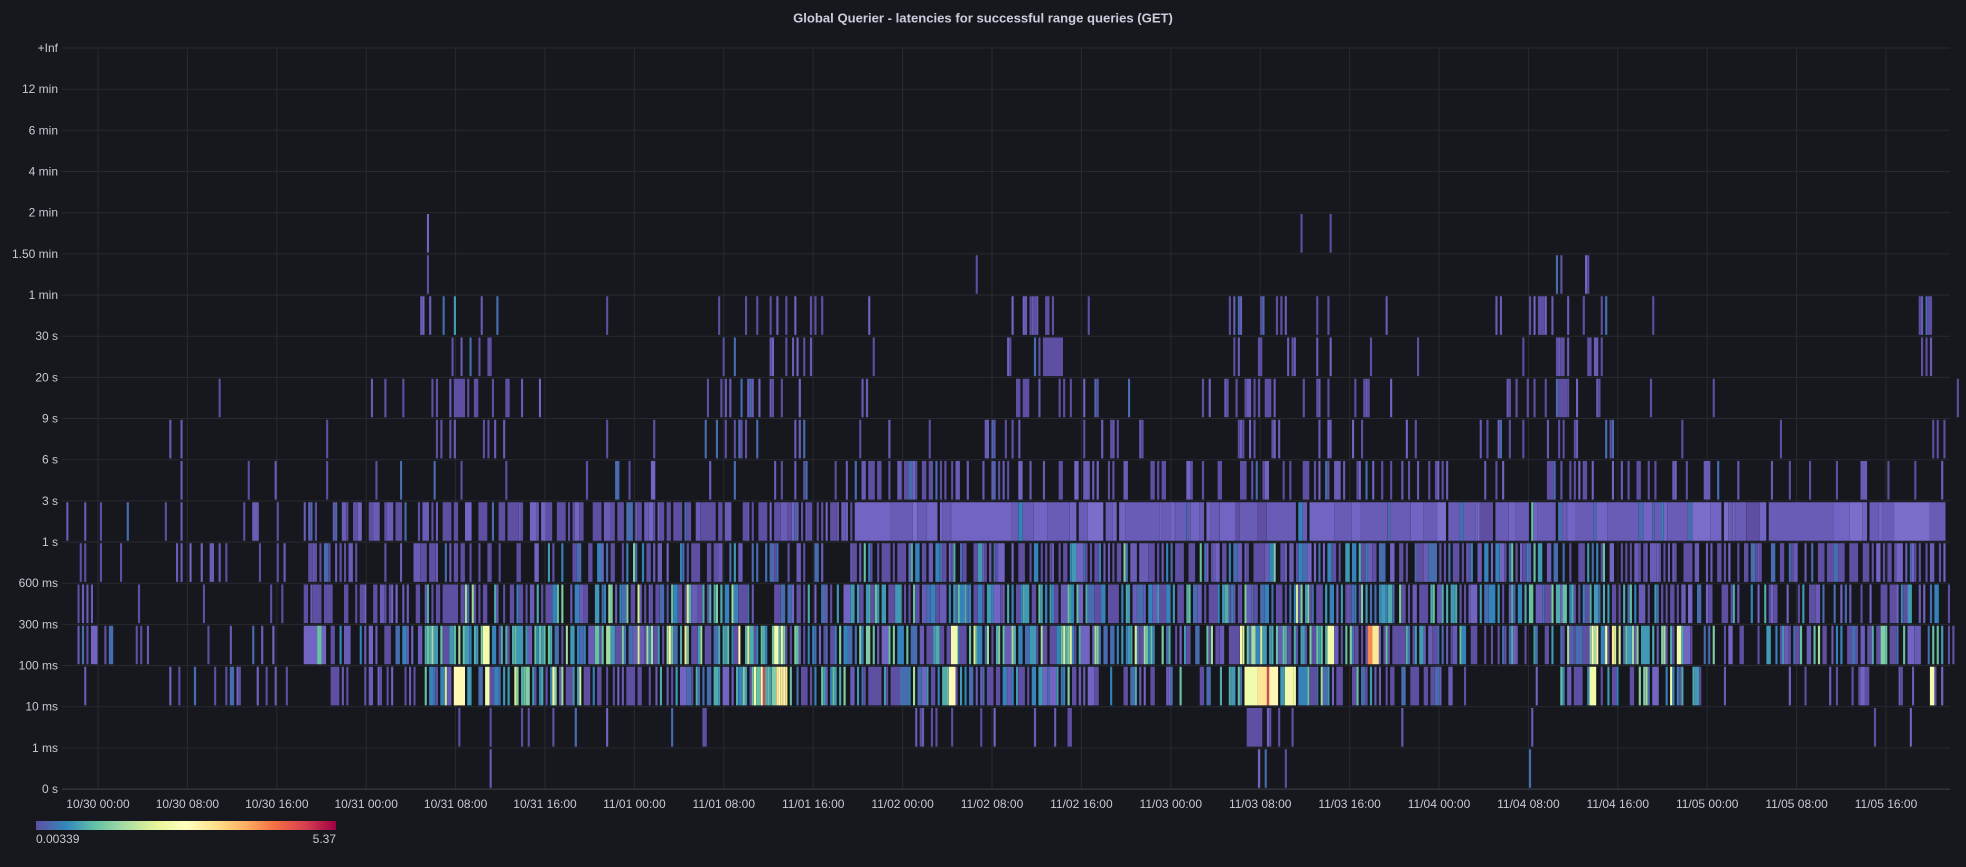 The image size is (1966, 867). What do you see at coordinates (50, 542) in the screenshot?
I see `svg-text: 1 s` at bounding box center [50, 542].